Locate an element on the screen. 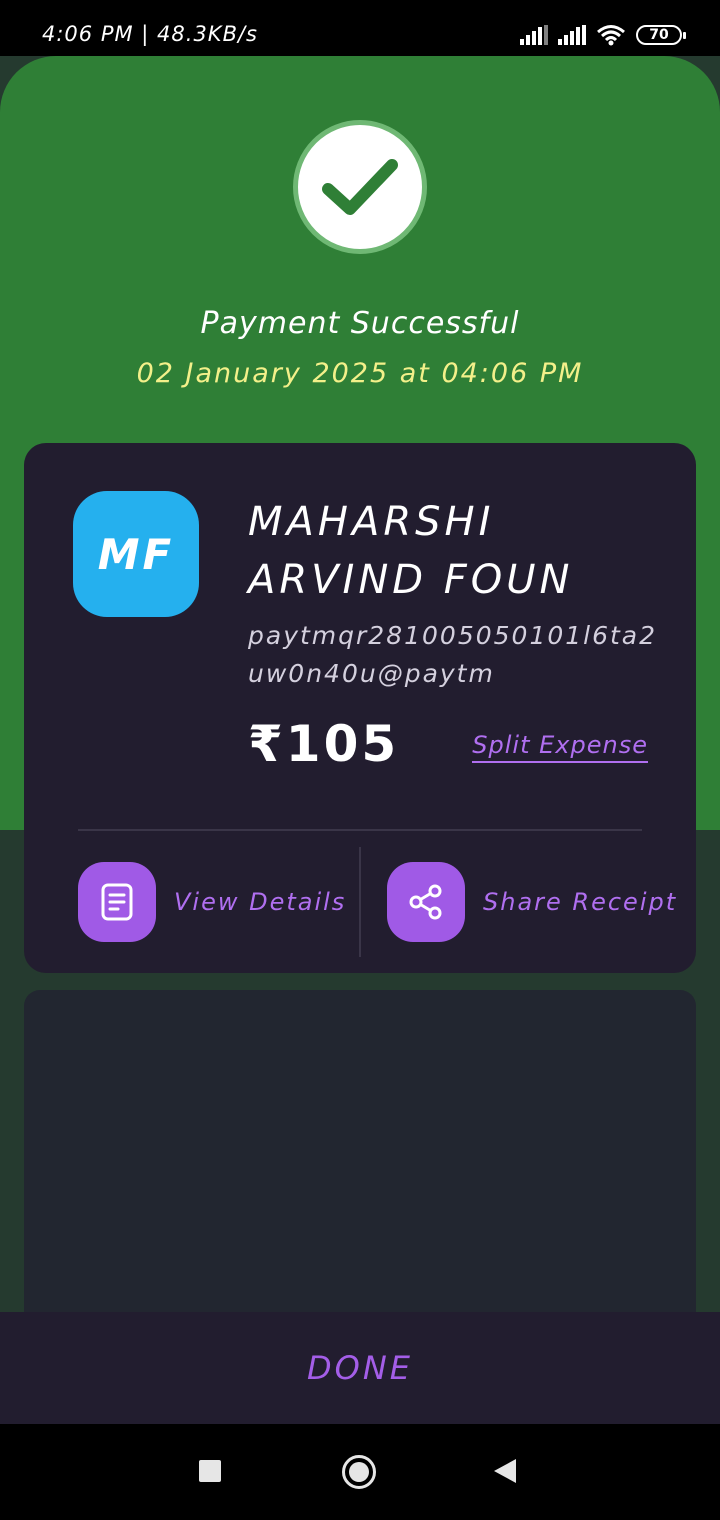 The image size is (720, 1520). back-button is located at coordinates (505, 1471).